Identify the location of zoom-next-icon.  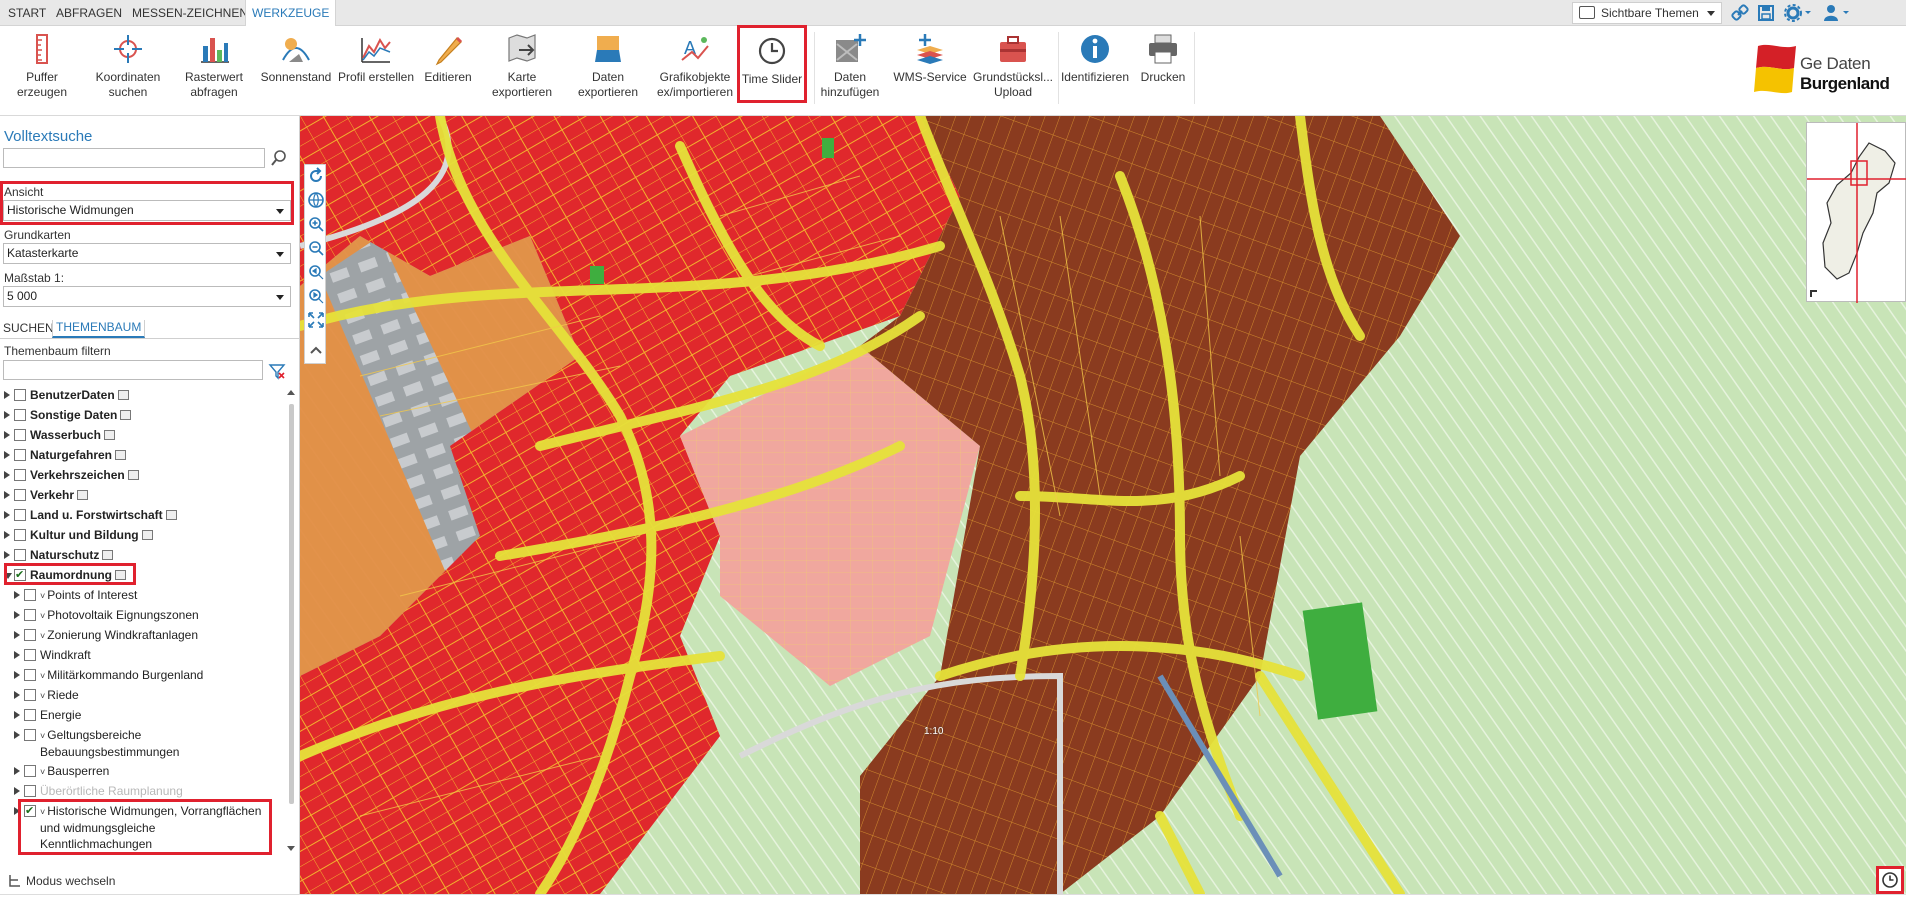
(316, 296).